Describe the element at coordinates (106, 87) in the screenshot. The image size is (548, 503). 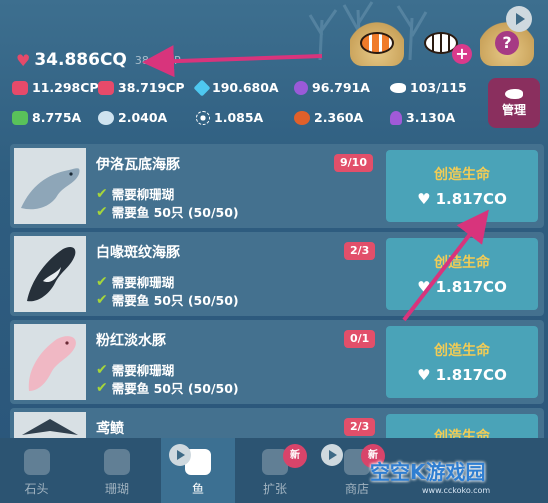
I see `heart-clock-icon` at that location.